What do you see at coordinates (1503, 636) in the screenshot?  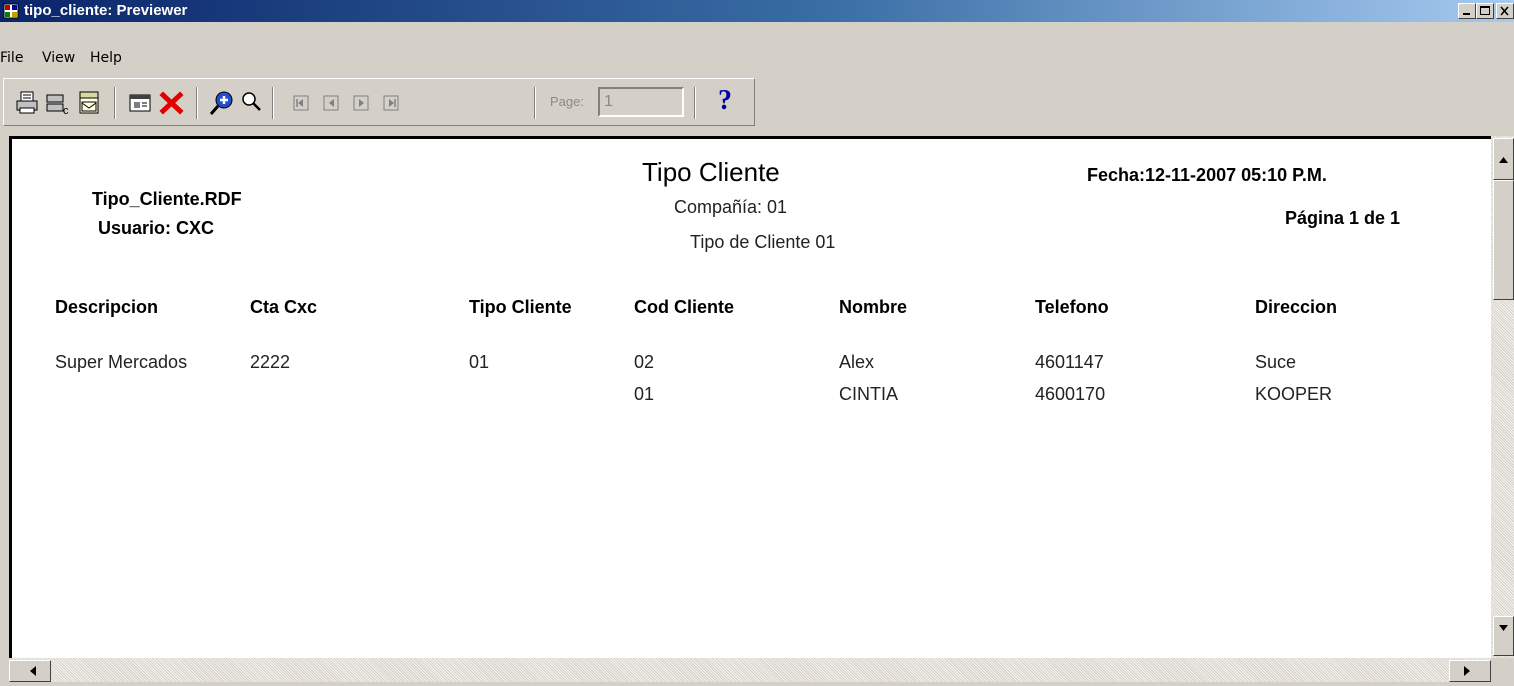 I see `scroll-down-button` at bounding box center [1503, 636].